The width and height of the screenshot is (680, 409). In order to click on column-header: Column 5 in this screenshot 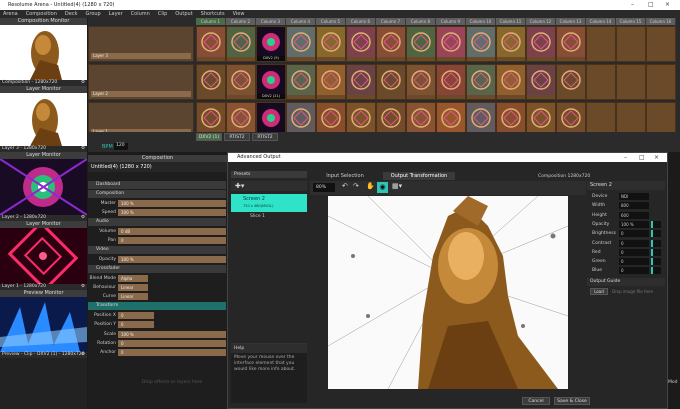, I will do `click(331, 21)`.